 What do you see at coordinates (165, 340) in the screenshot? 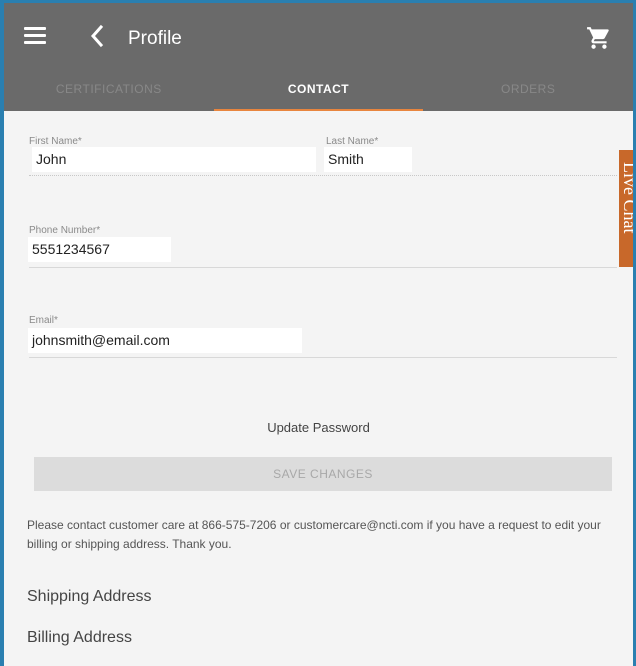
I see `email-field: johnsmith@email.com` at bounding box center [165, 340].